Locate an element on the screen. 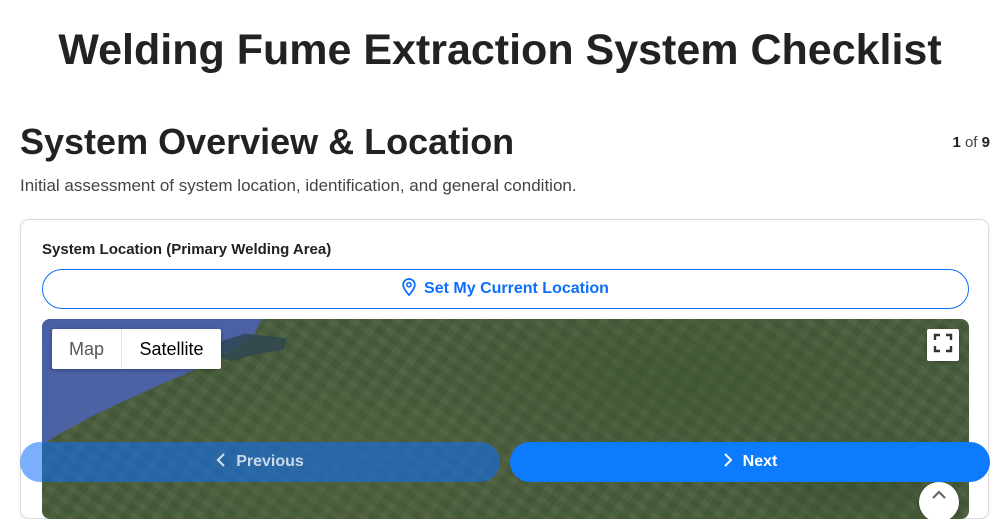 This screenshot has width=1000, height=519. map-type-control: Map Satellite is located at coordinates (136, 349).